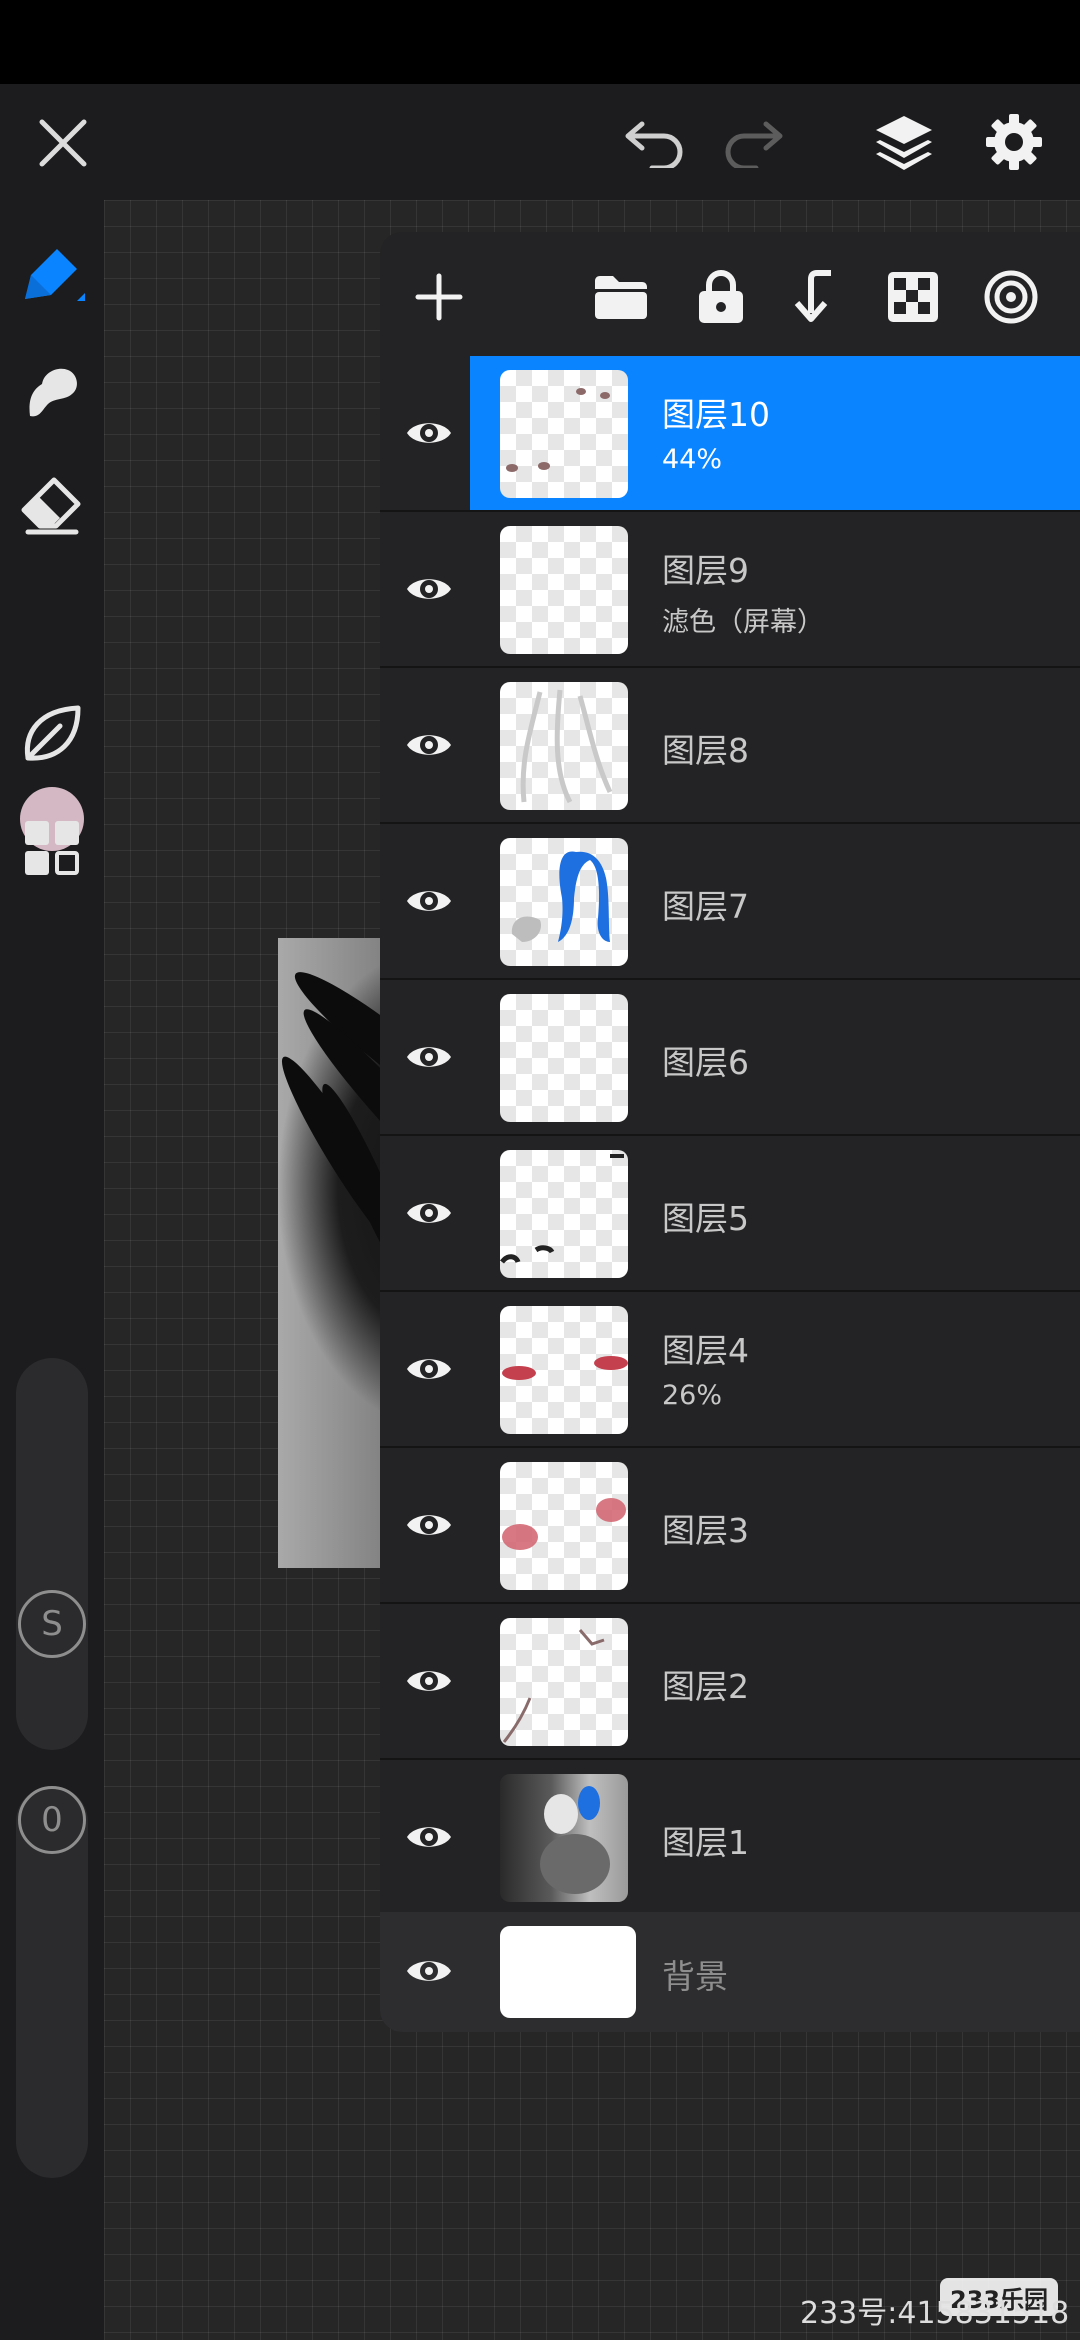 This screenshot has width=1080, height=2340. I want to click on layer-name: 图层4, so click(705, 1350).